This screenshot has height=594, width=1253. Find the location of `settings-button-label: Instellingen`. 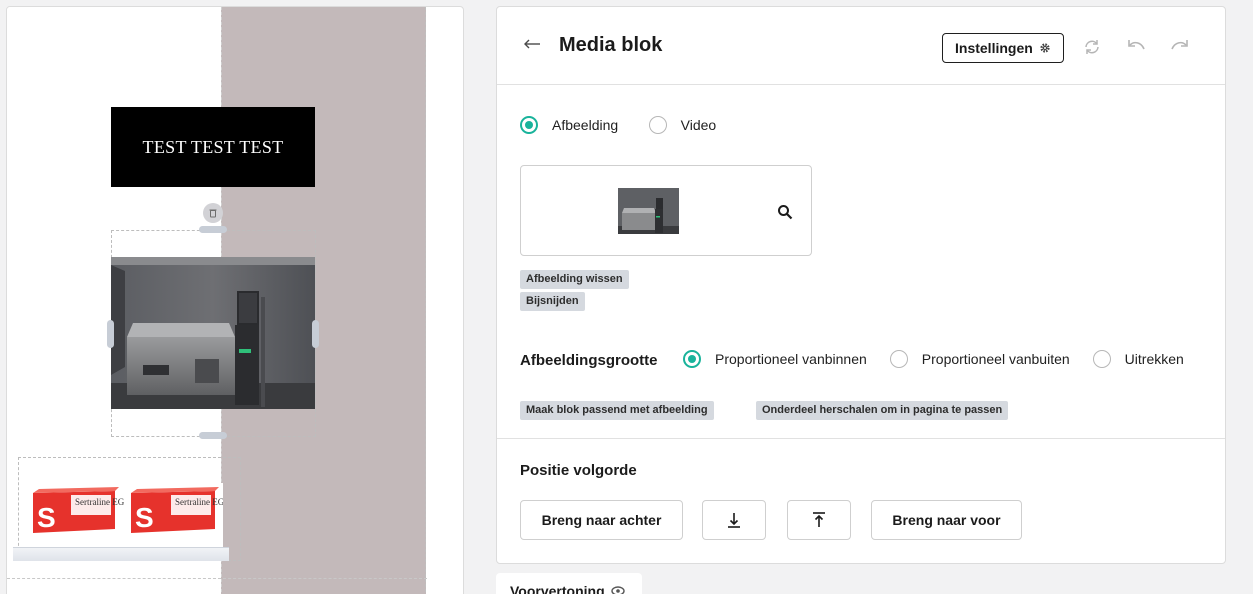

settings-button-label: Instellingen is located at coordinates (994, 48).